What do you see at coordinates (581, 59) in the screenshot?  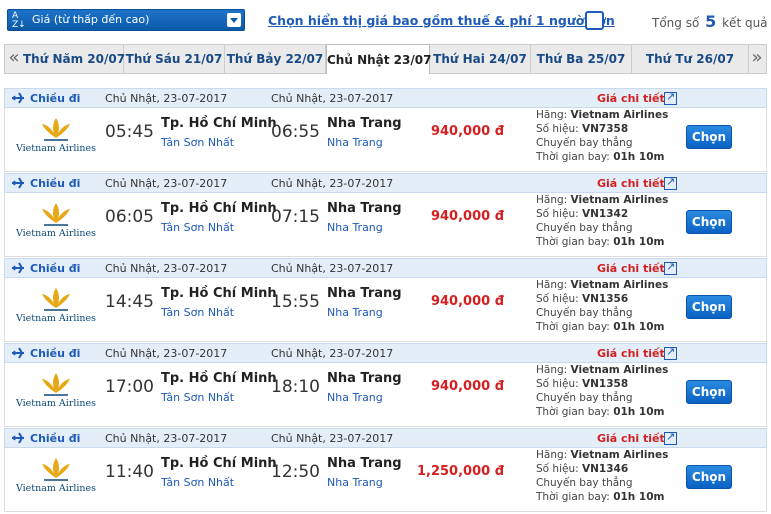 I see `tab-date-25-07: Thứ Ba 25/07` at bounding box center [581, 59].